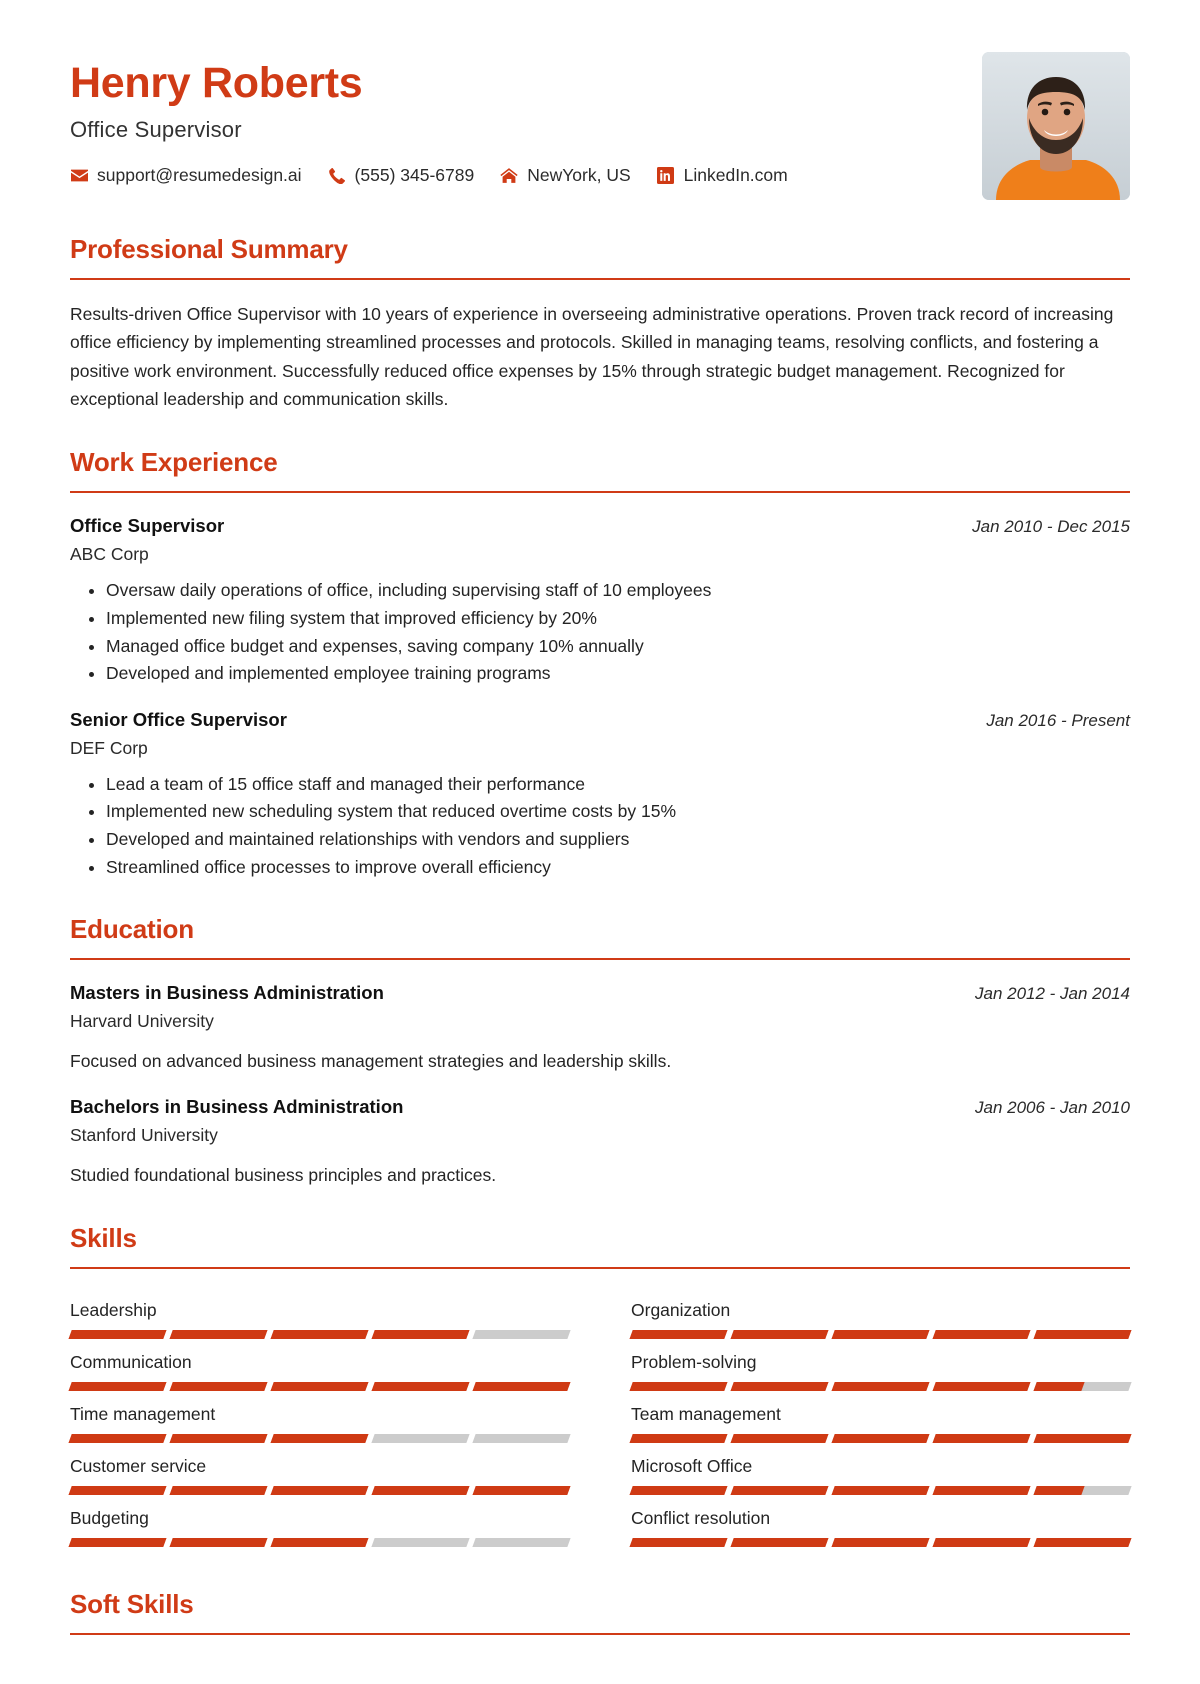 The image size is (1200, 1684). Describe the element at coordinates (142, 1021) in the screenshot. I see `education-entry-org: Harvard University` at that location.